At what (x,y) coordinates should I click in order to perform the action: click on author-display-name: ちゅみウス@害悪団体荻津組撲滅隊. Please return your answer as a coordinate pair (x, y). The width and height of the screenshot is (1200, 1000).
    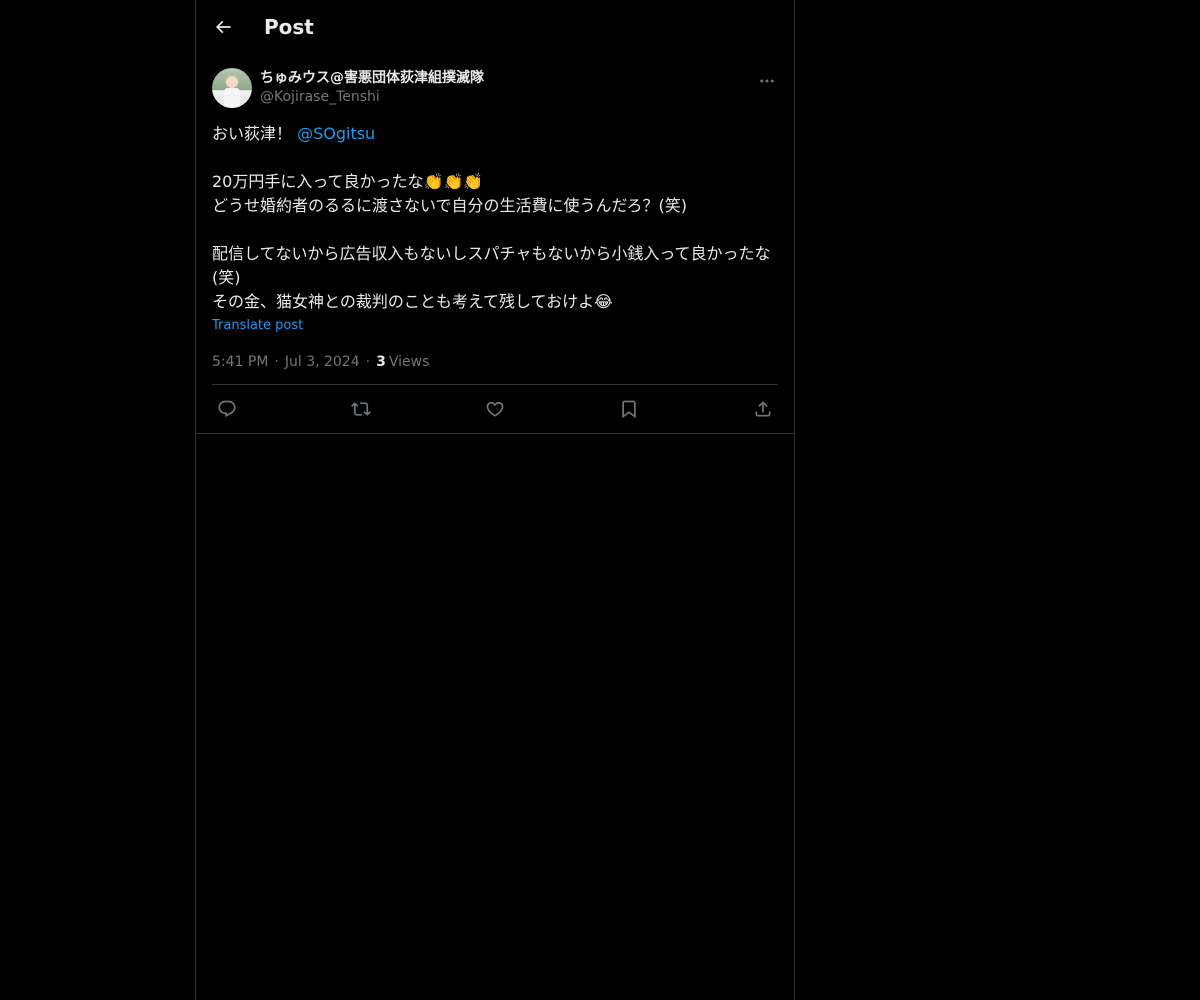
    Looking at the image, I should click on (372, 78).